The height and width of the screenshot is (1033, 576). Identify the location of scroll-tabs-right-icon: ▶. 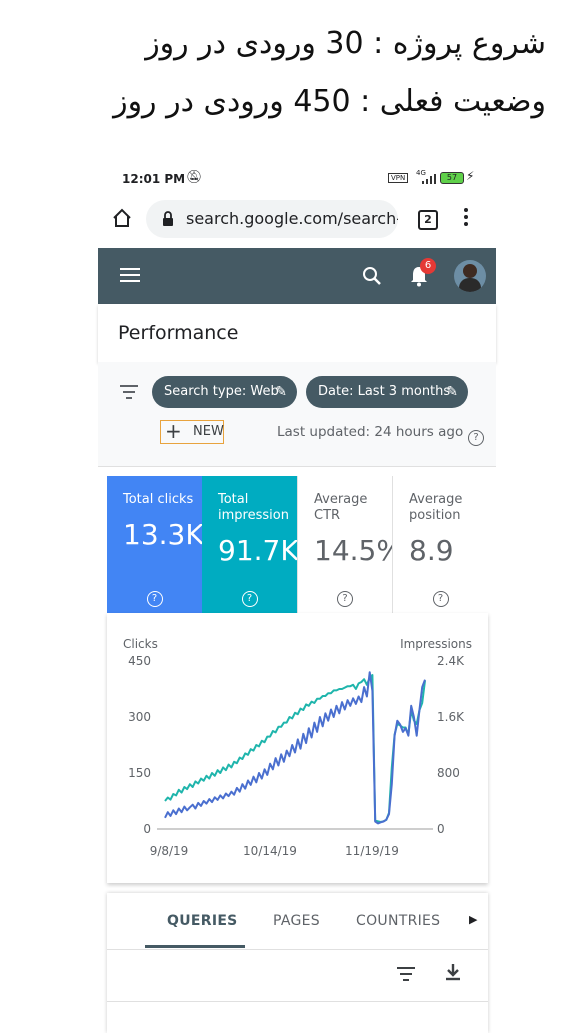
(473, 919).